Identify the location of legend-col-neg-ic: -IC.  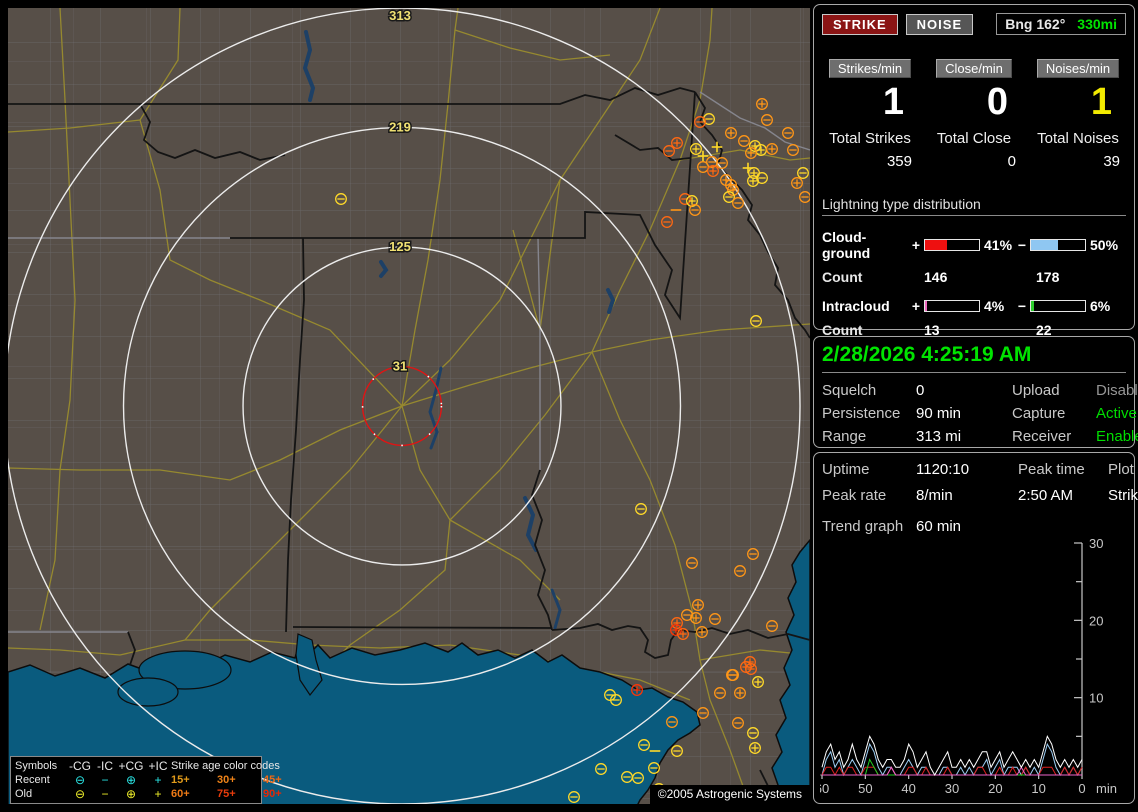
(105, 766).